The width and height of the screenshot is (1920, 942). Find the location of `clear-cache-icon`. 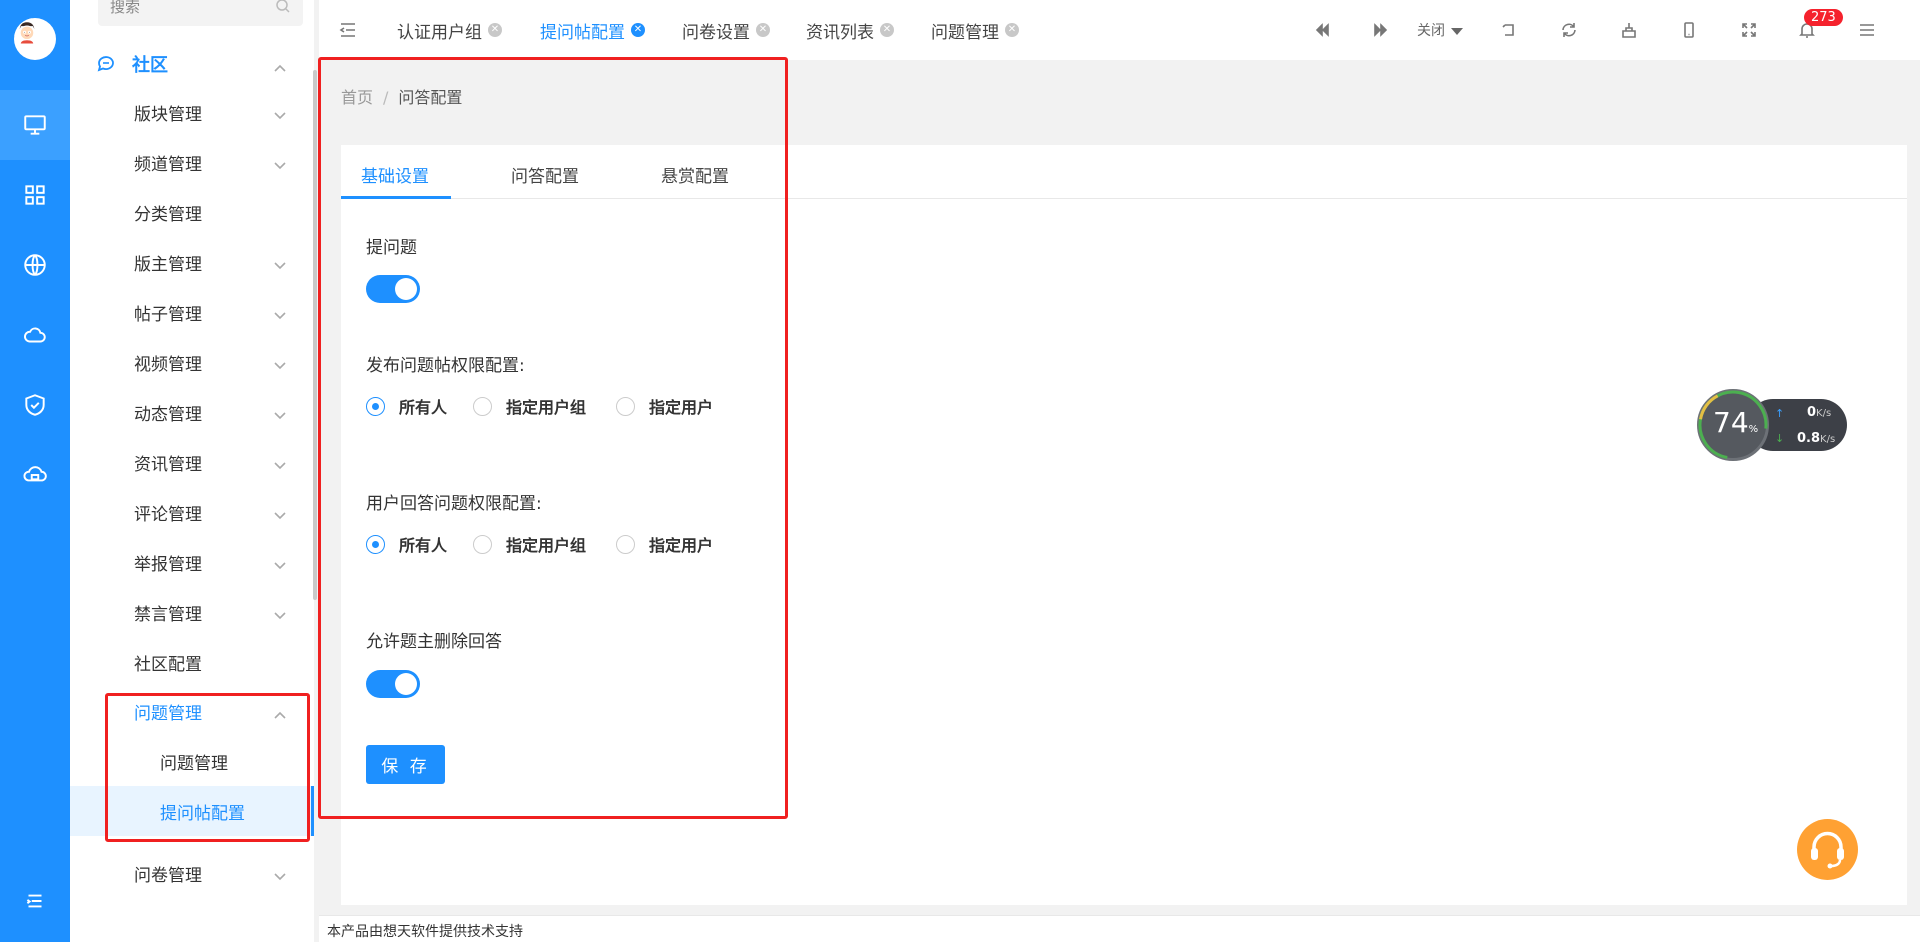

clear-cache-icon is located at coordinates (1629, 30).